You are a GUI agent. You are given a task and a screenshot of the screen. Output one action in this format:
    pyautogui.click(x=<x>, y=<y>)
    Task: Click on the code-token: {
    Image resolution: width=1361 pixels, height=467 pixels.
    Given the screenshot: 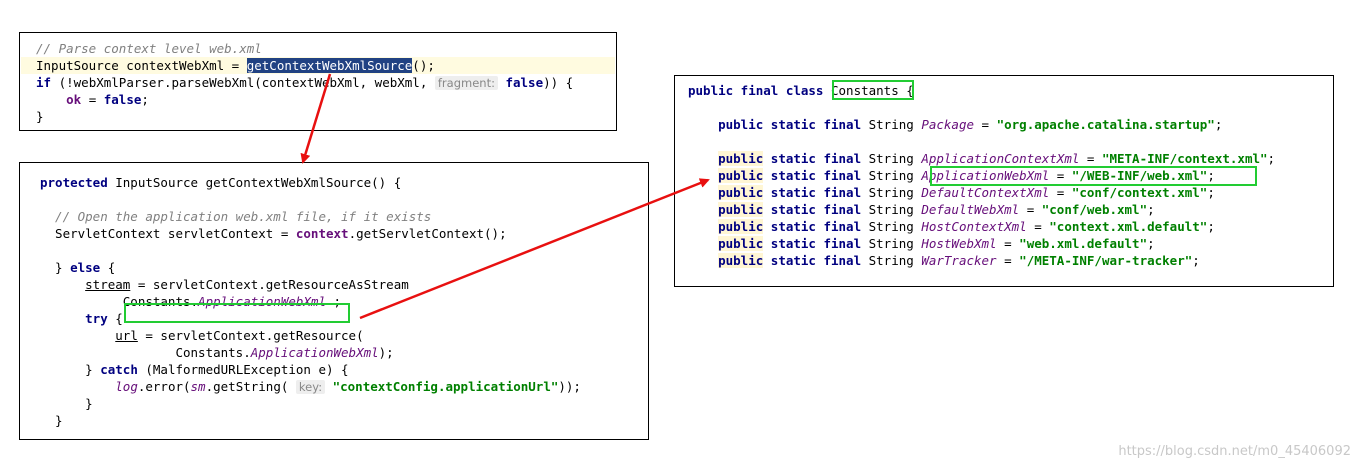 What is the action you would take?
    pyautogui.click(x=108, y=267)
    